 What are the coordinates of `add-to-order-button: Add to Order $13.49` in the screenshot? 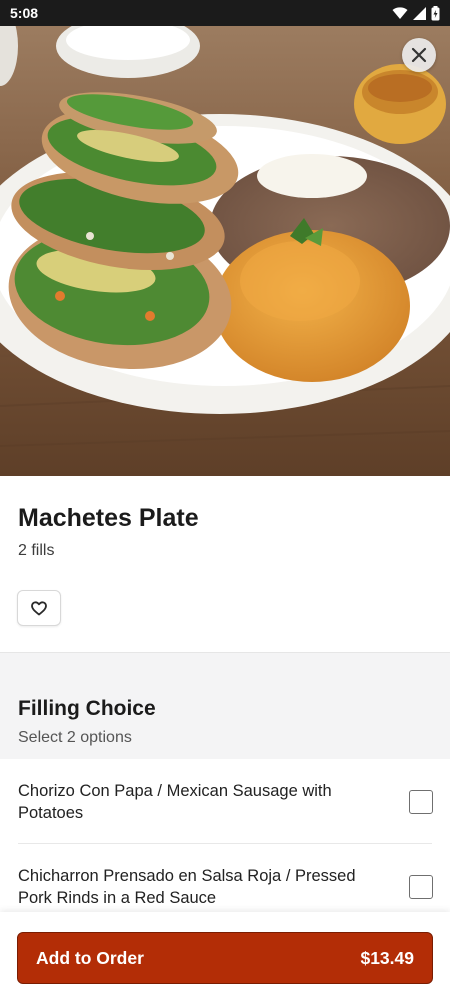 It's located at (225, 958).